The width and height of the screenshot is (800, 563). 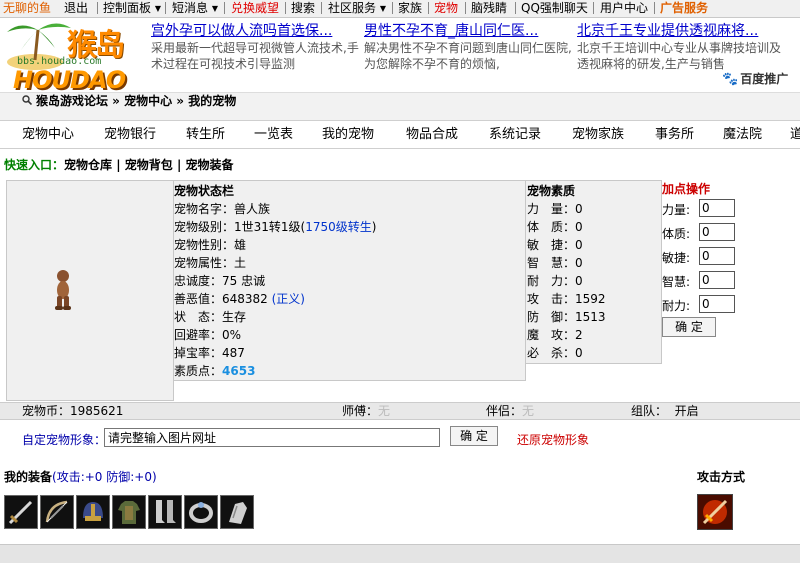 What do you see at coordinates (76, 8) in the screenshot?
I see `logout-link: 退出` at bounding box center [76, 8].